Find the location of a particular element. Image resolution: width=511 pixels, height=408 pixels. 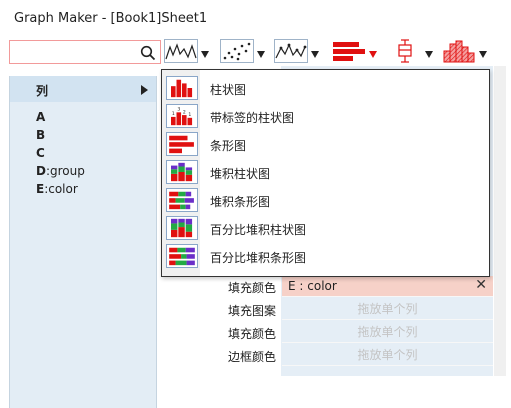

vertical-scrollbar is located at coordinates (500, 221).